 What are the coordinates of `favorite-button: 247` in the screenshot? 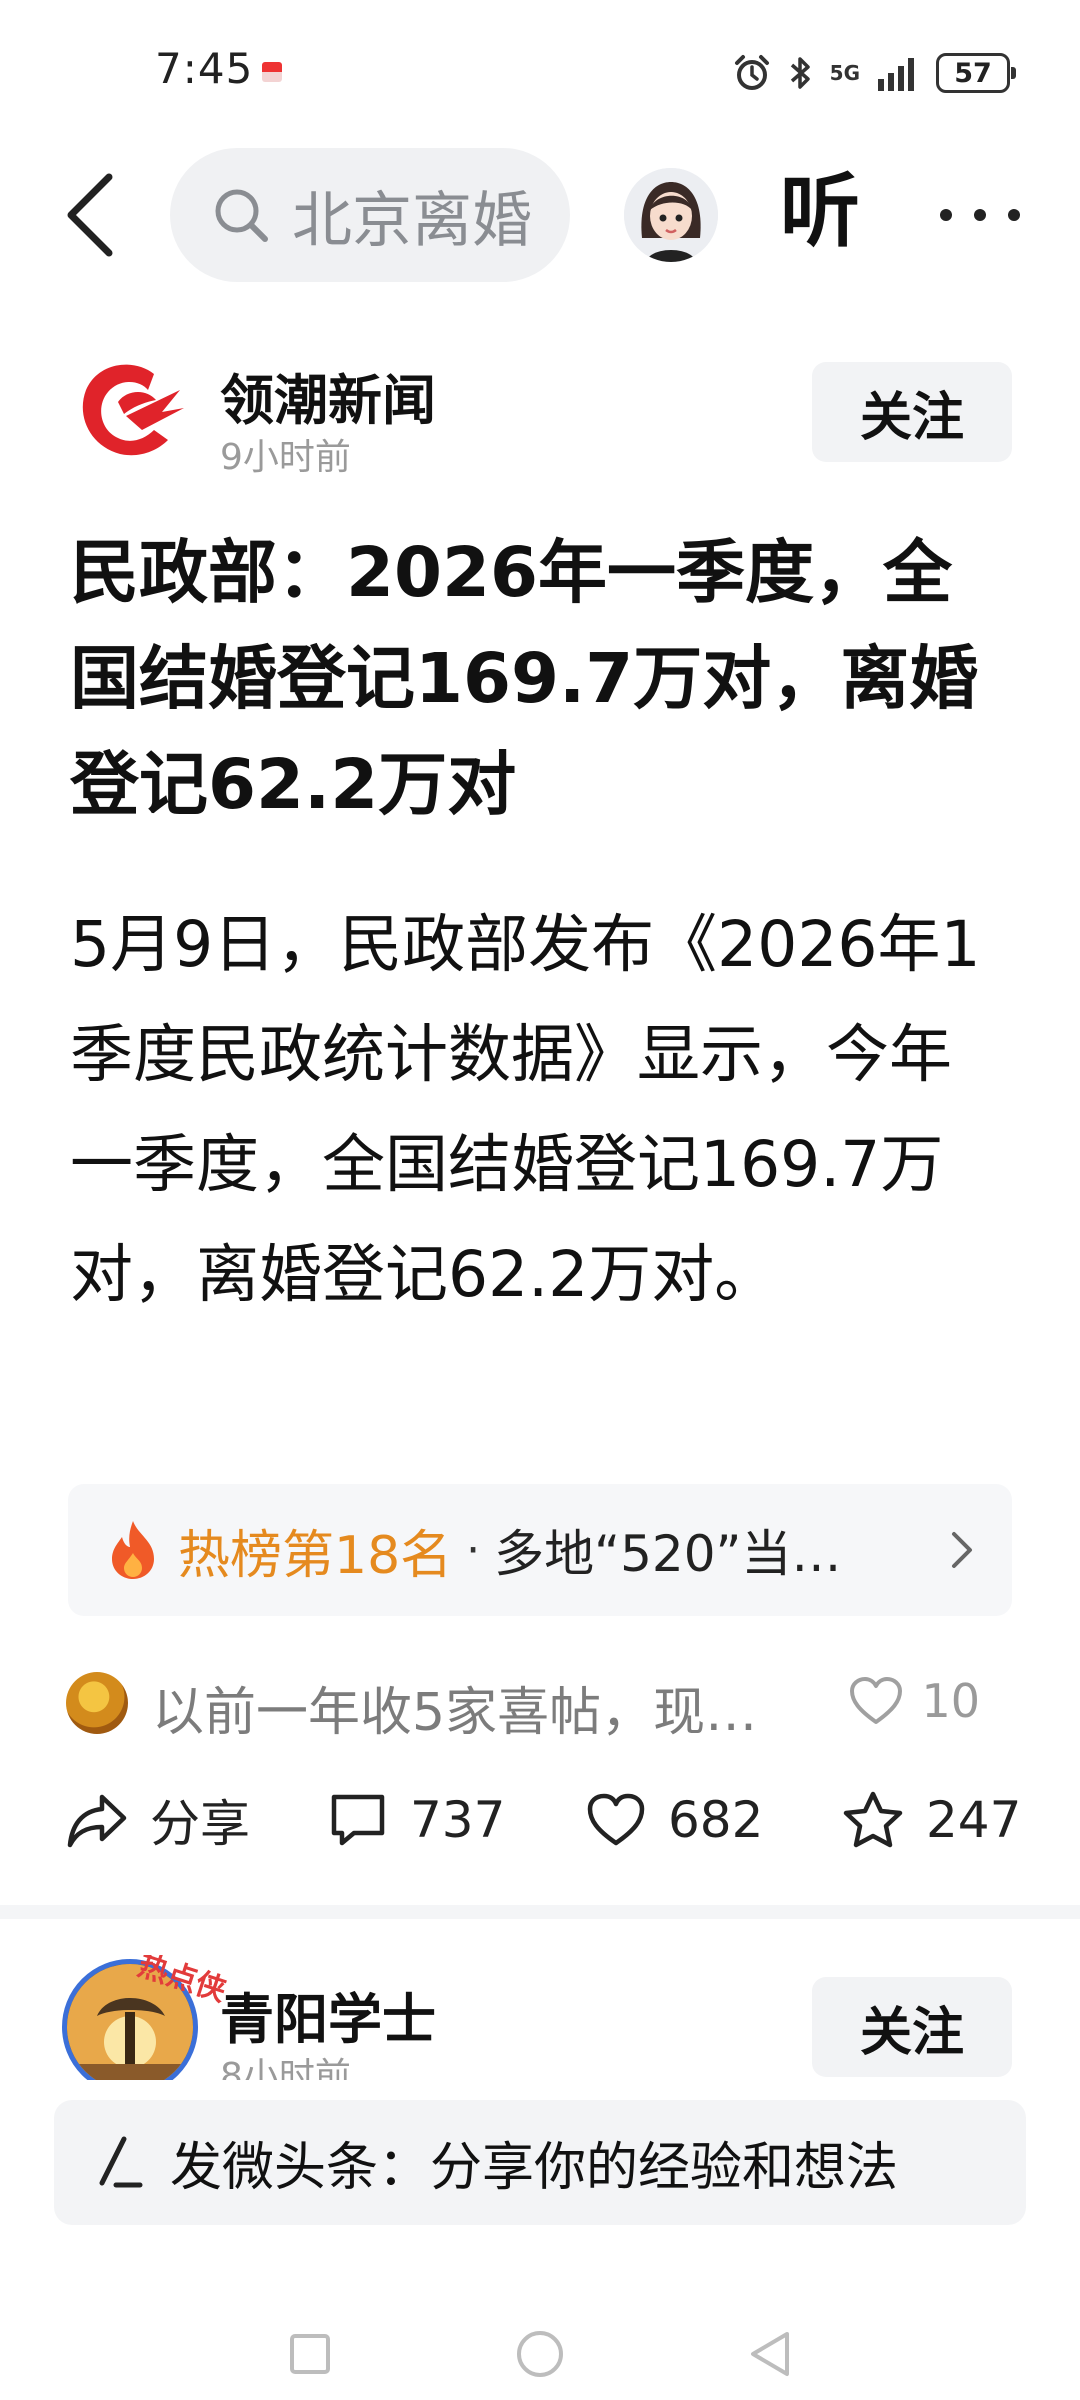 It's located at (931, 1820).